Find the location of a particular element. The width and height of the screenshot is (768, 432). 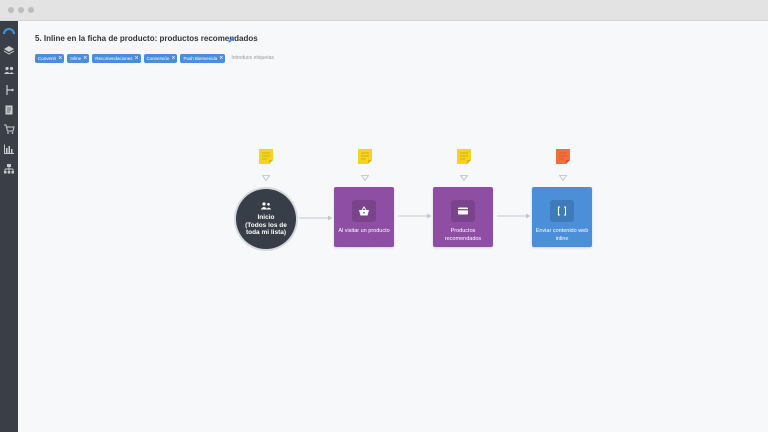

start-node: Inicio (Todos los de toda mi lista) is located at coordinates (266, 219).